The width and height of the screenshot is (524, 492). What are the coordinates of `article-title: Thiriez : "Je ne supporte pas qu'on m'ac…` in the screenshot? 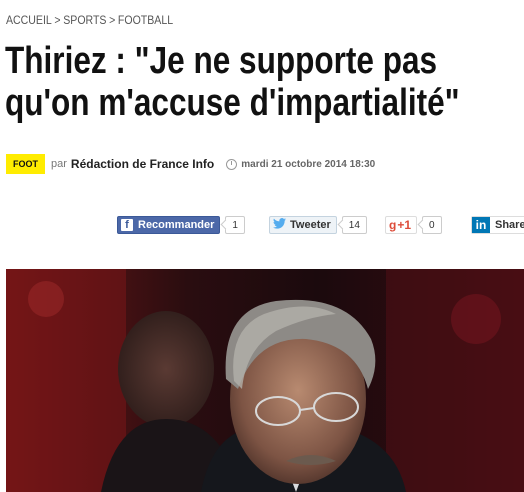 It's located at (232, 82).